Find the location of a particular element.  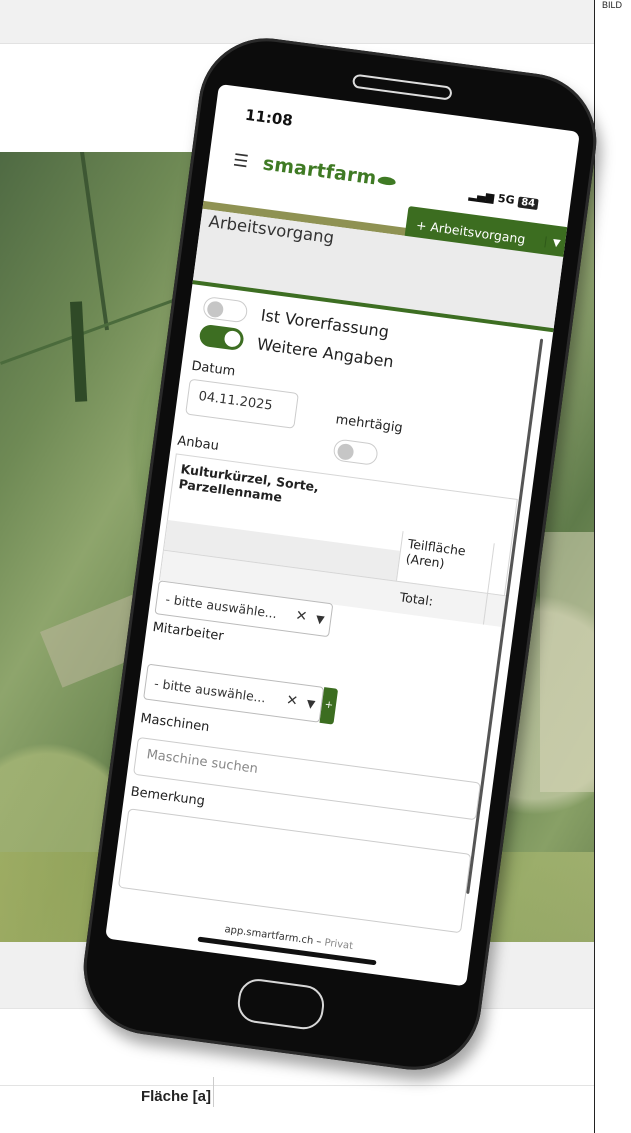

bemerkung-textarea is located at coordinates (294, 871).